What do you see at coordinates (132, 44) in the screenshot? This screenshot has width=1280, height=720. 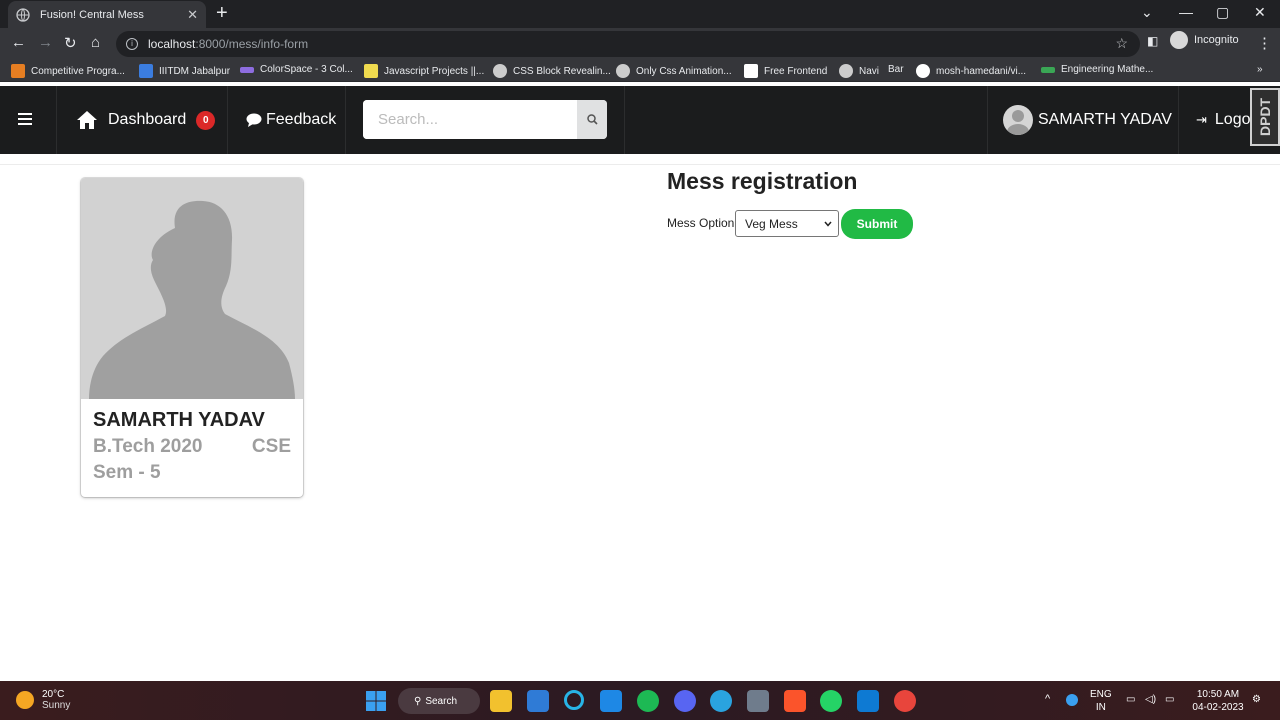 I see `site-info-icon: i` at bounding box center [132, 44].